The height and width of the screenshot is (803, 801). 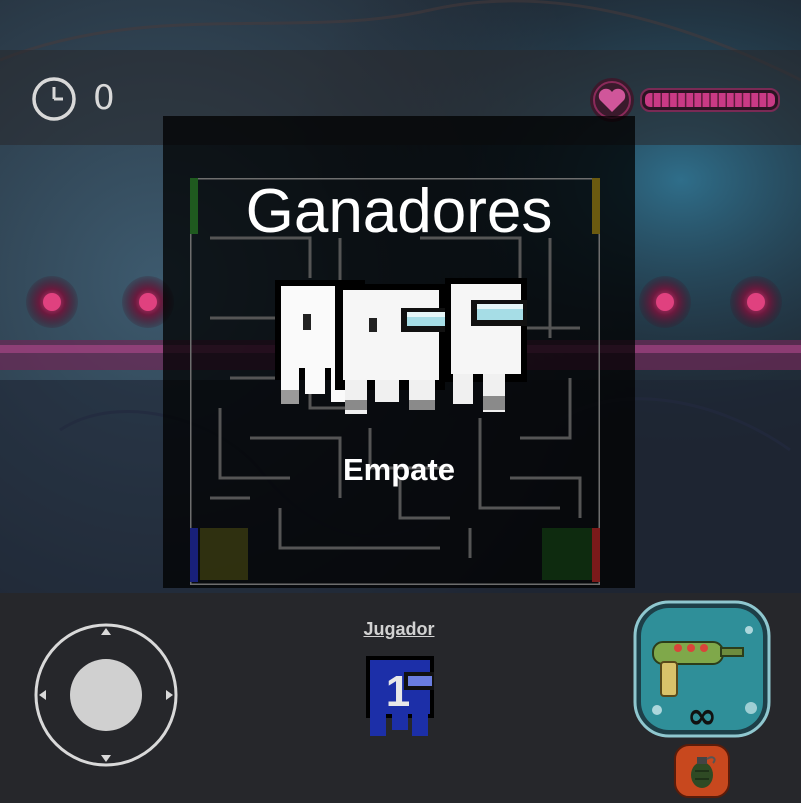 What do you see at coordinates (169, 695) in the screenshot?
I see `arrow-right-icon` at bounding box center [169, 695].